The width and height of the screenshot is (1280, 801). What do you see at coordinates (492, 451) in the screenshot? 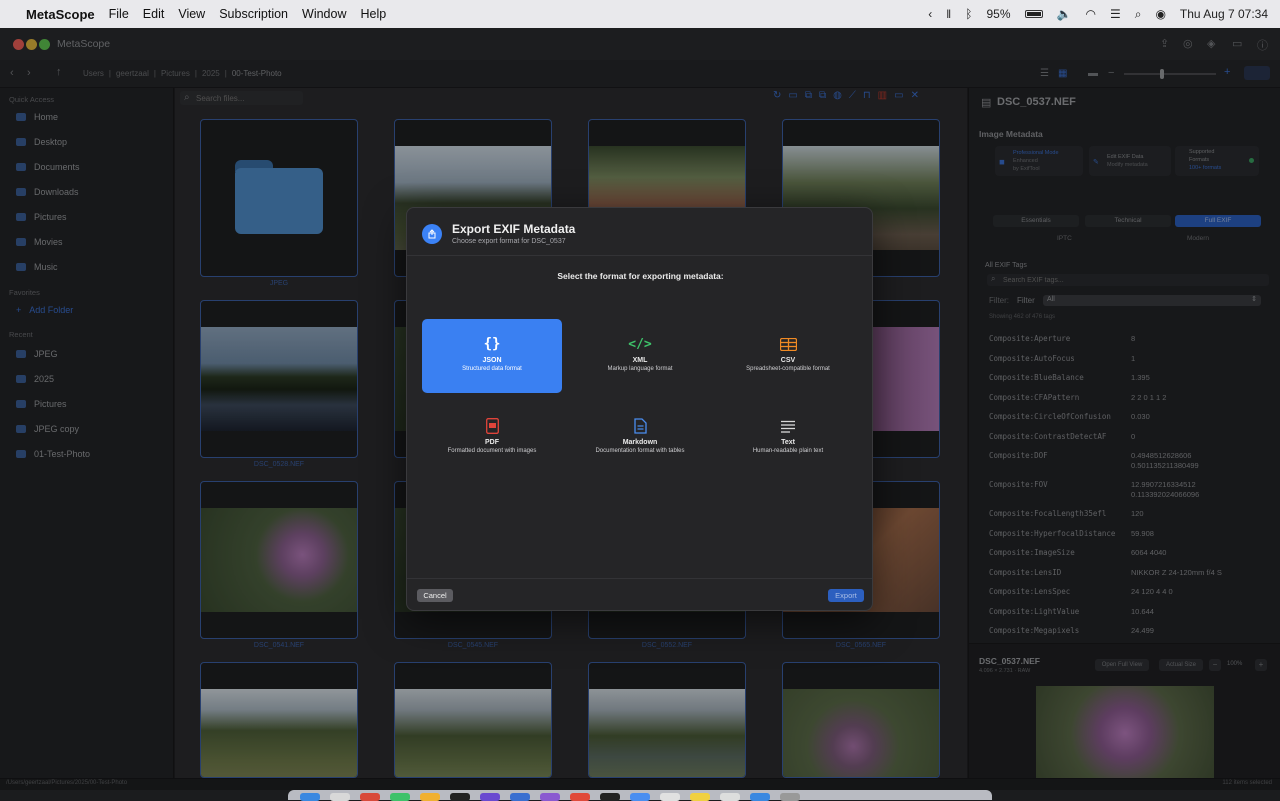
I see `format-description: Formatted document with images` at bounding box center [492, 451].